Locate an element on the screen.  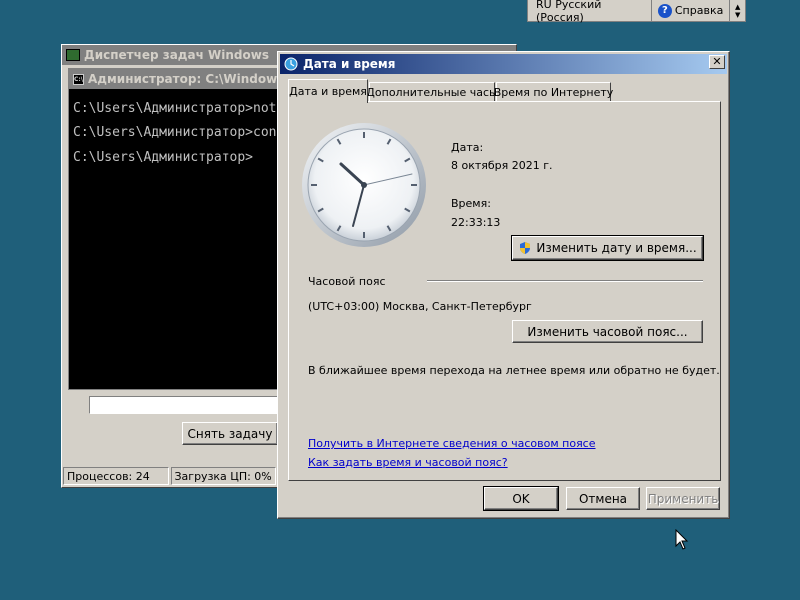
analog-clock is located at coordinates (364, 185).